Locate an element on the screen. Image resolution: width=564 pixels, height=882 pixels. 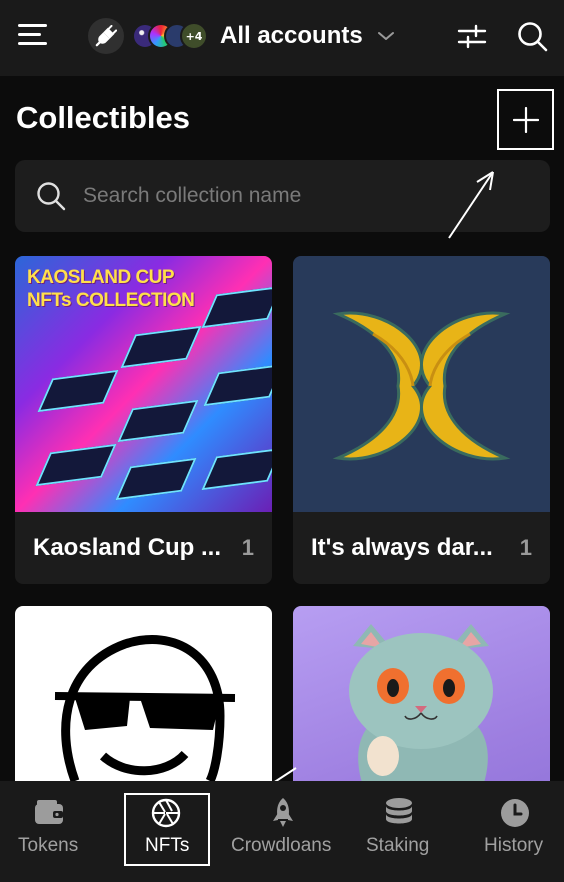
collection-image: KAOSLAND CUP NFTs COLLECTION is located at coordinates (143, 384).